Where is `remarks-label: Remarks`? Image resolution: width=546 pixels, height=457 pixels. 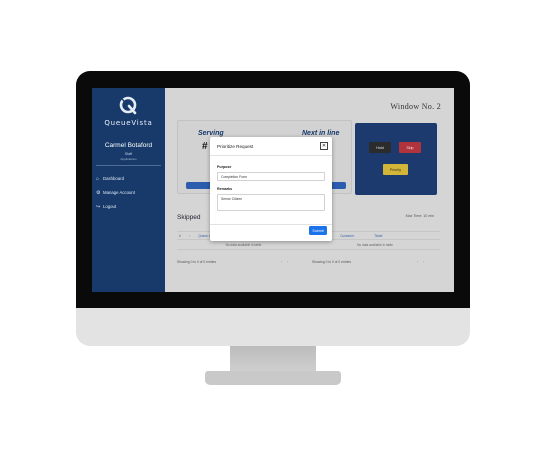 remarks-label: Remarks is located at coordinates (225, 189).